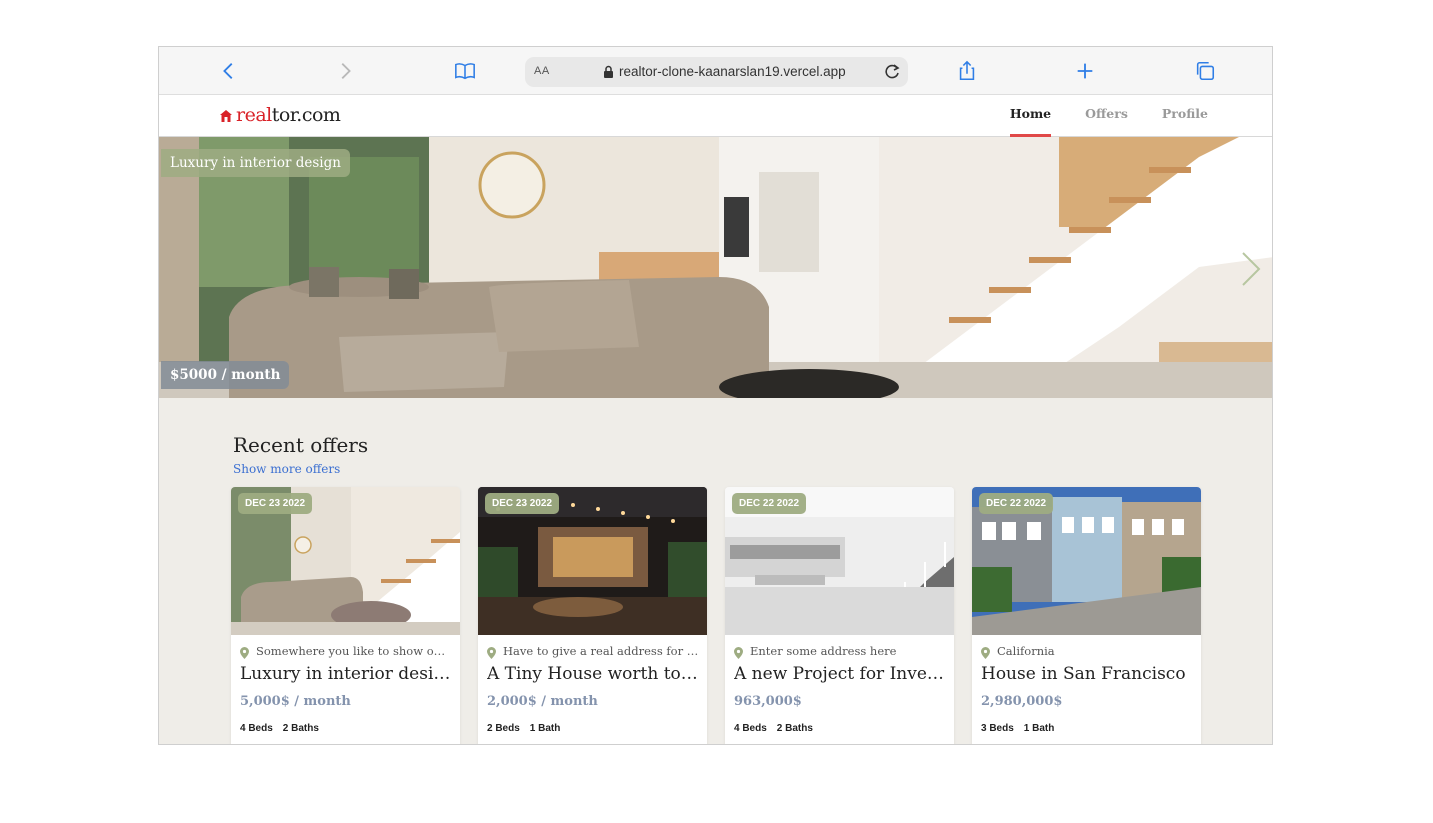 This screenshot has height=823, width=1433. I want to click on offer-name: House in San Francisco, so click(1083, 674).